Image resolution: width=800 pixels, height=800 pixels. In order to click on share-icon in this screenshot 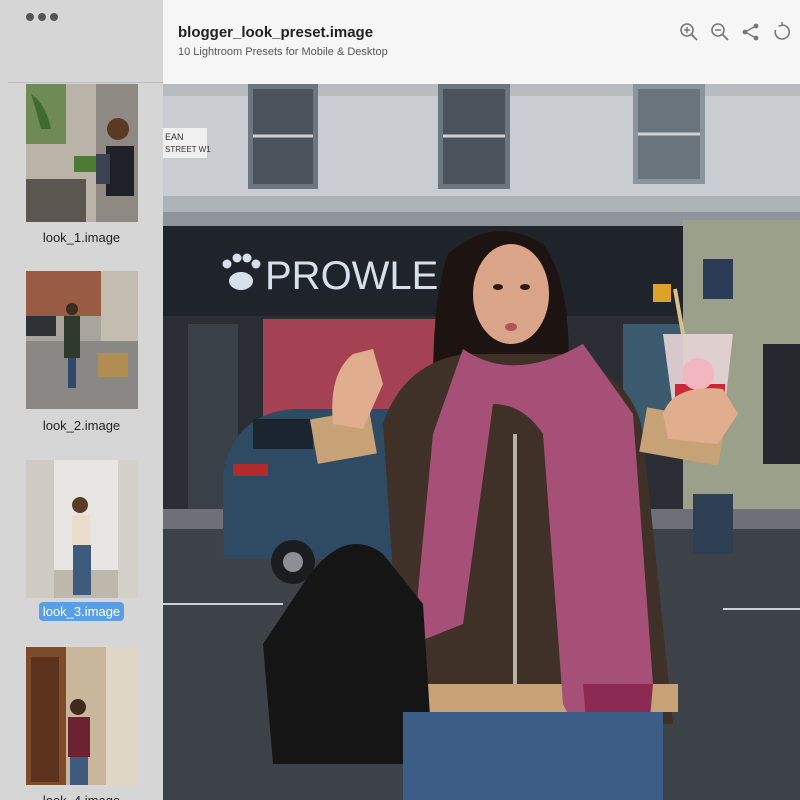, I will do `click(751, 32)`.